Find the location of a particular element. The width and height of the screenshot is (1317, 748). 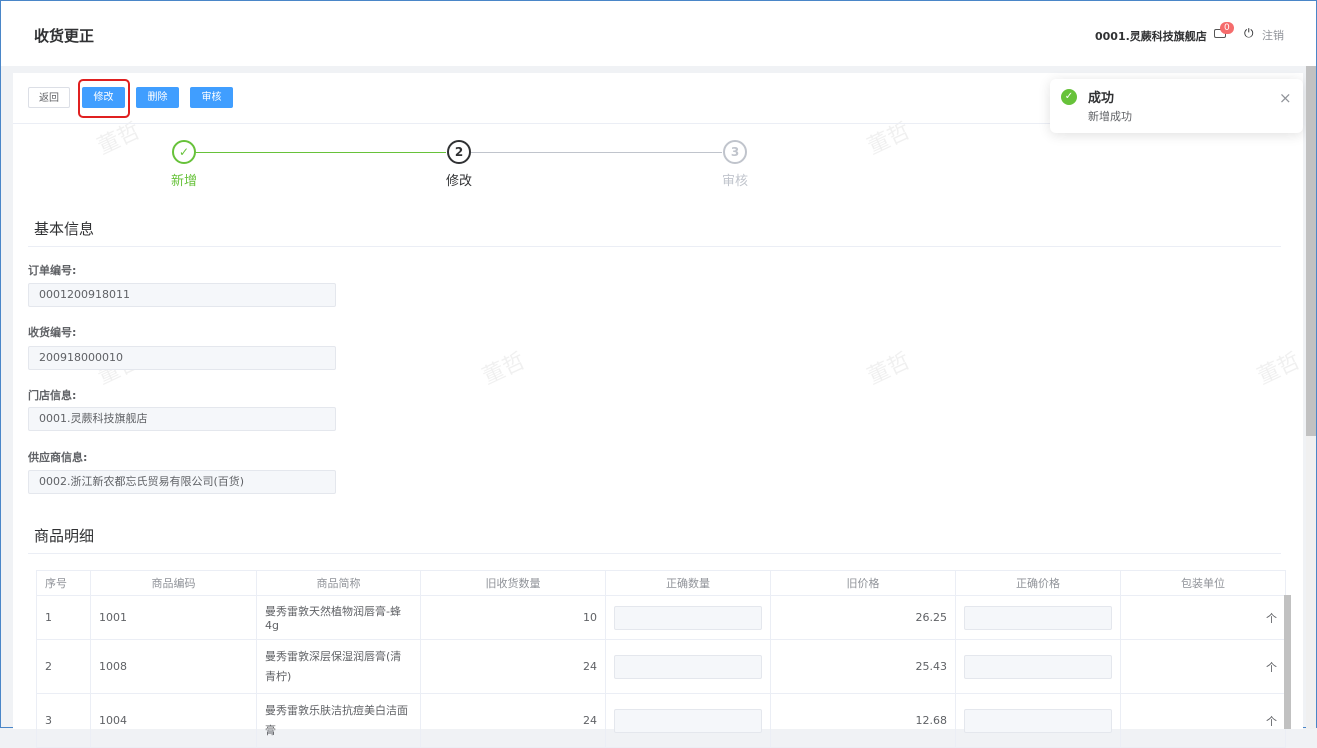

cell-old-price: 12.68 is located at coordinates (863, 720).